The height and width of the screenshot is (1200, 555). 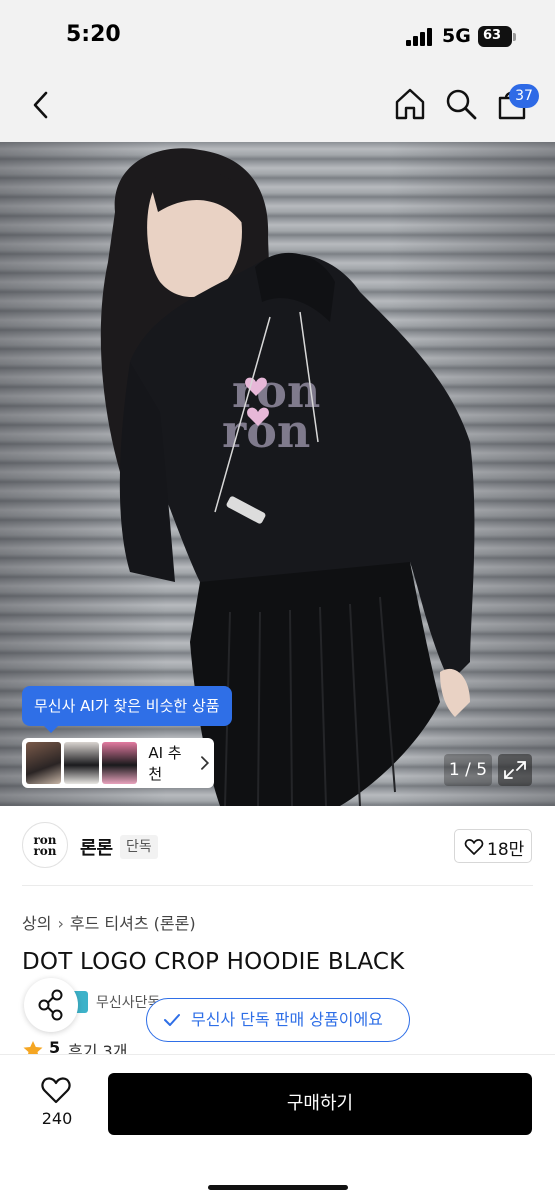 I want to click on exclusive-notice-text: 무신사 단독 판매 상품이에요, so click(x=287, y=1019).